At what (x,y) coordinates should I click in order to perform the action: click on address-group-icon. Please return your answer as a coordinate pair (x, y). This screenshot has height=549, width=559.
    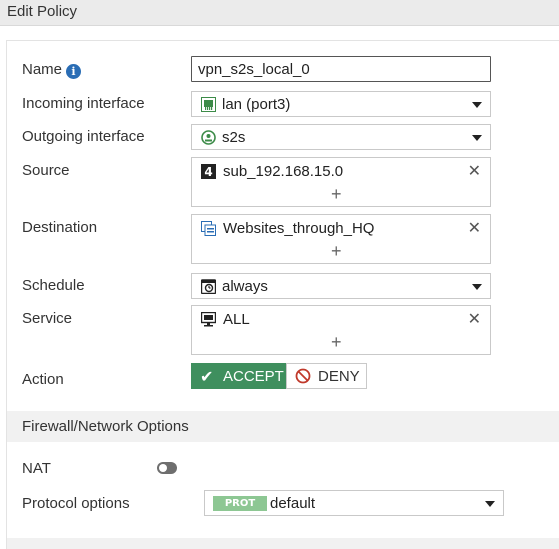
    Looking at the image, I should click on (208, 228).